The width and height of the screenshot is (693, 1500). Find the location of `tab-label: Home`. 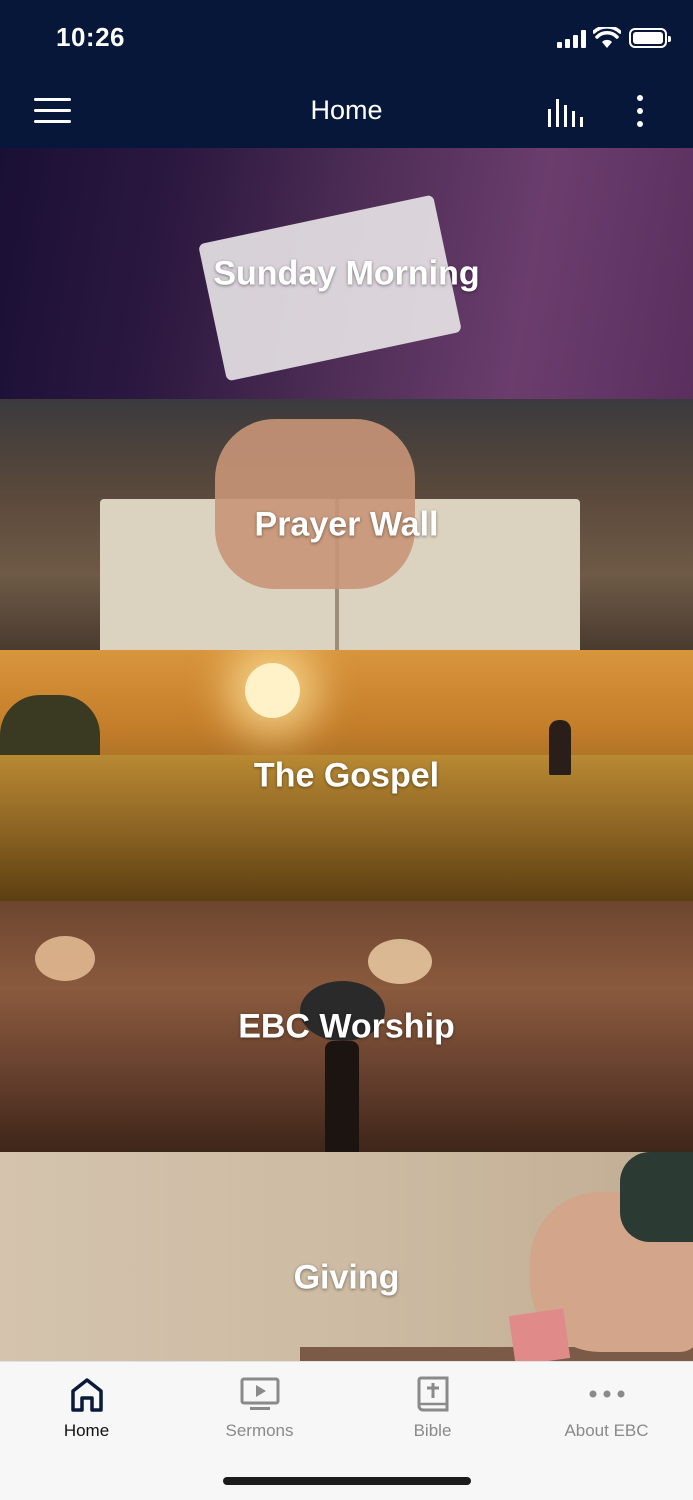

tab-label: Home is located at coordinates (86, 1430).